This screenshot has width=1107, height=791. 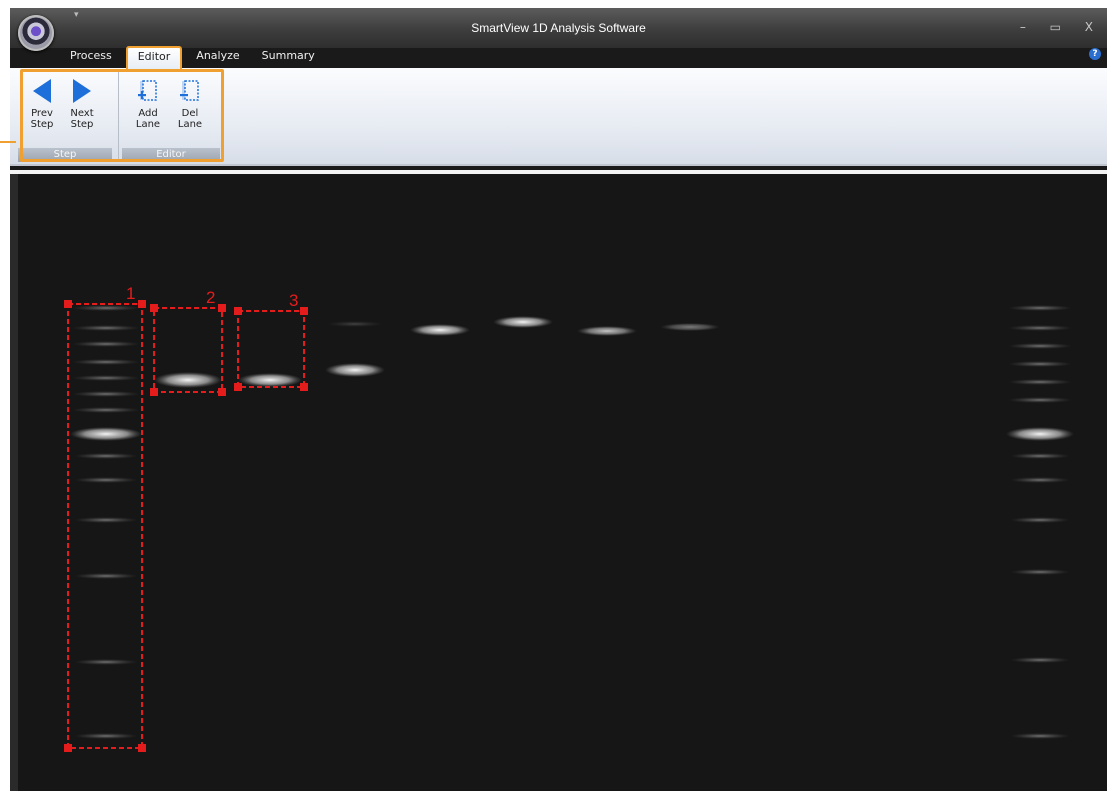 I want to click on ribbon-group-editor: Add Lane Del Lane Editor, so click(x=171, y=115).